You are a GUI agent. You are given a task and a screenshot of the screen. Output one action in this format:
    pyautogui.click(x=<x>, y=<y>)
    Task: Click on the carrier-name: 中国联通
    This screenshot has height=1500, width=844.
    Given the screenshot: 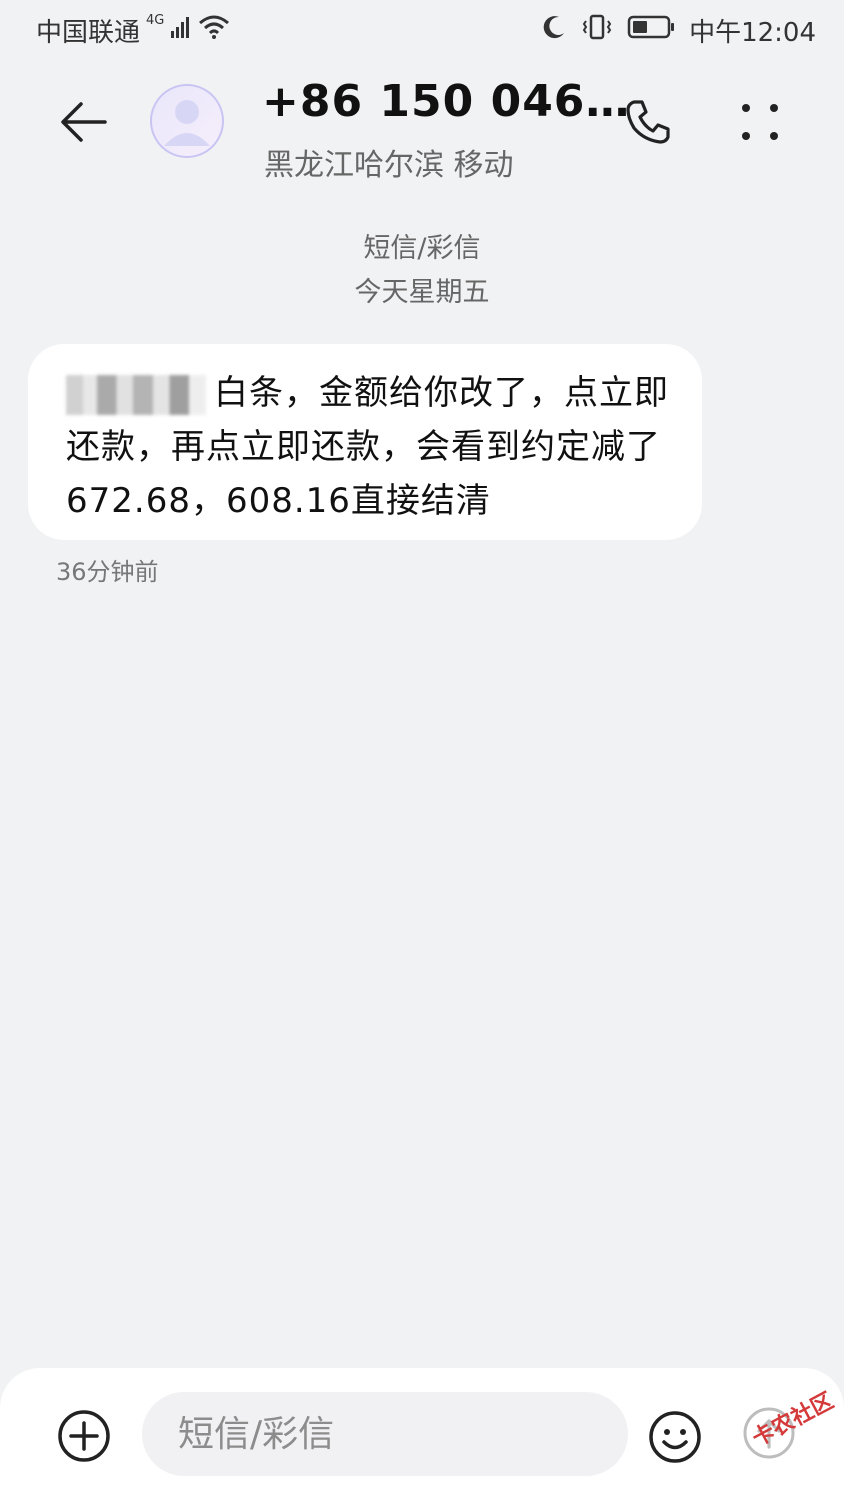 What is the action you would take?
    pyautogui.click(x=88, y=33)
    